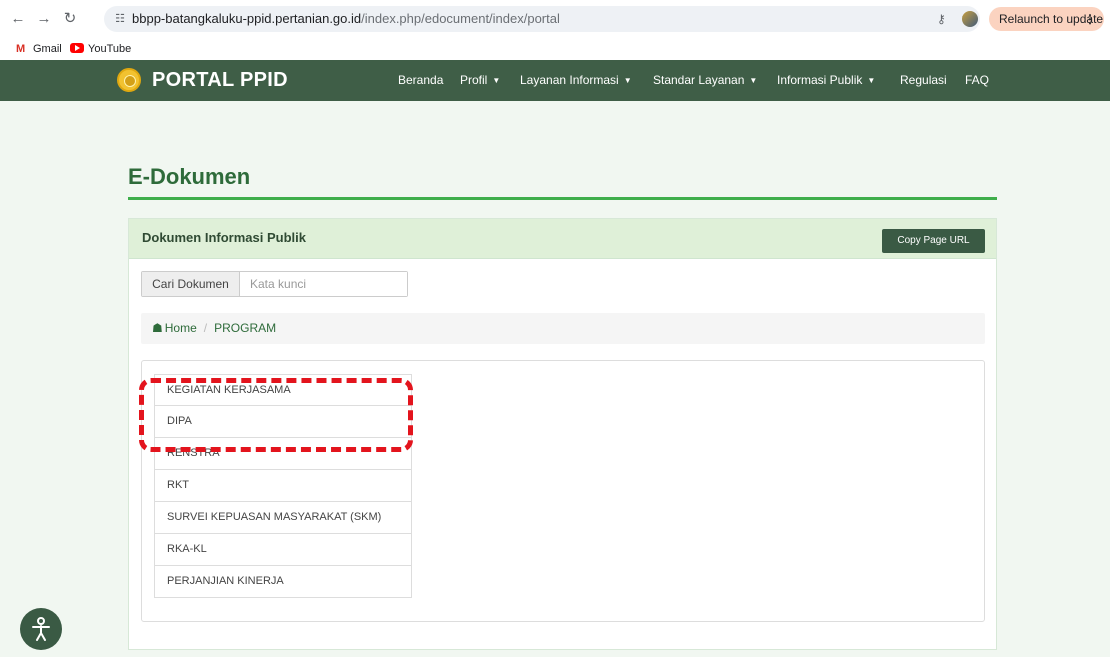  What do you see at coordinates (826, 80) in the screenshot?
I see `nav-informasi-publik: Informasi Publik ▼` at bounding box center [826, 80].